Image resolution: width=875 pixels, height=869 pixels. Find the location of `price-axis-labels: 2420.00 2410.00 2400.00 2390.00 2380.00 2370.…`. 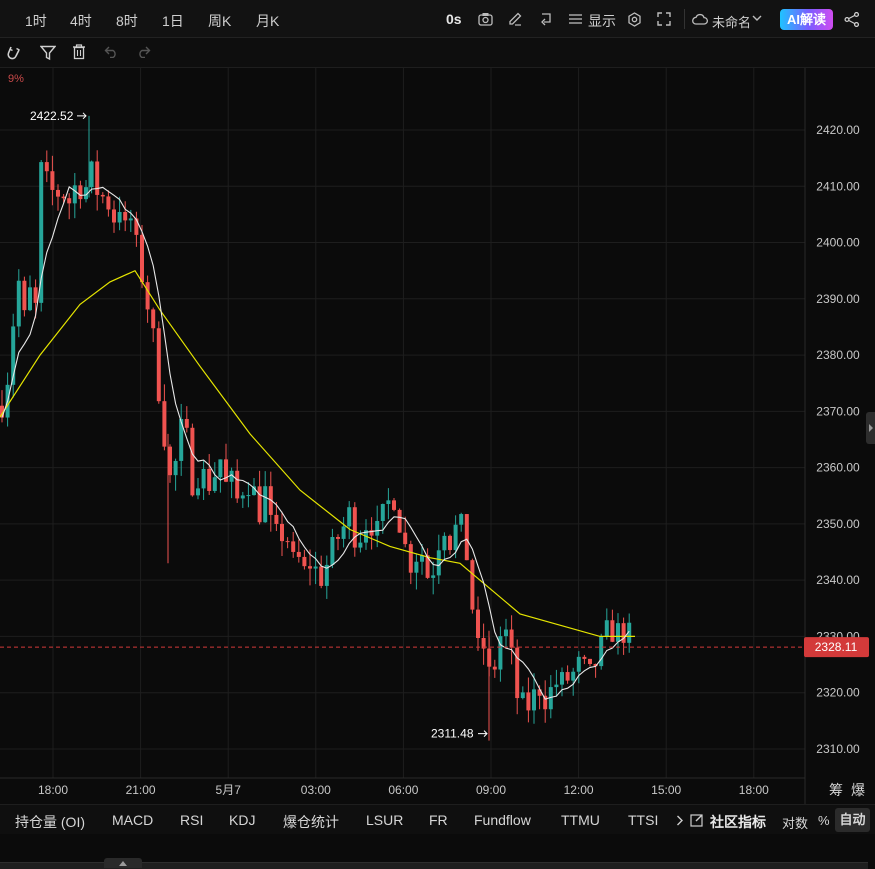

price-axis-labels: 2420.00 2410.00 2400.00 2390.00 2380.00 2370.… is located at coordinates (838, 439).